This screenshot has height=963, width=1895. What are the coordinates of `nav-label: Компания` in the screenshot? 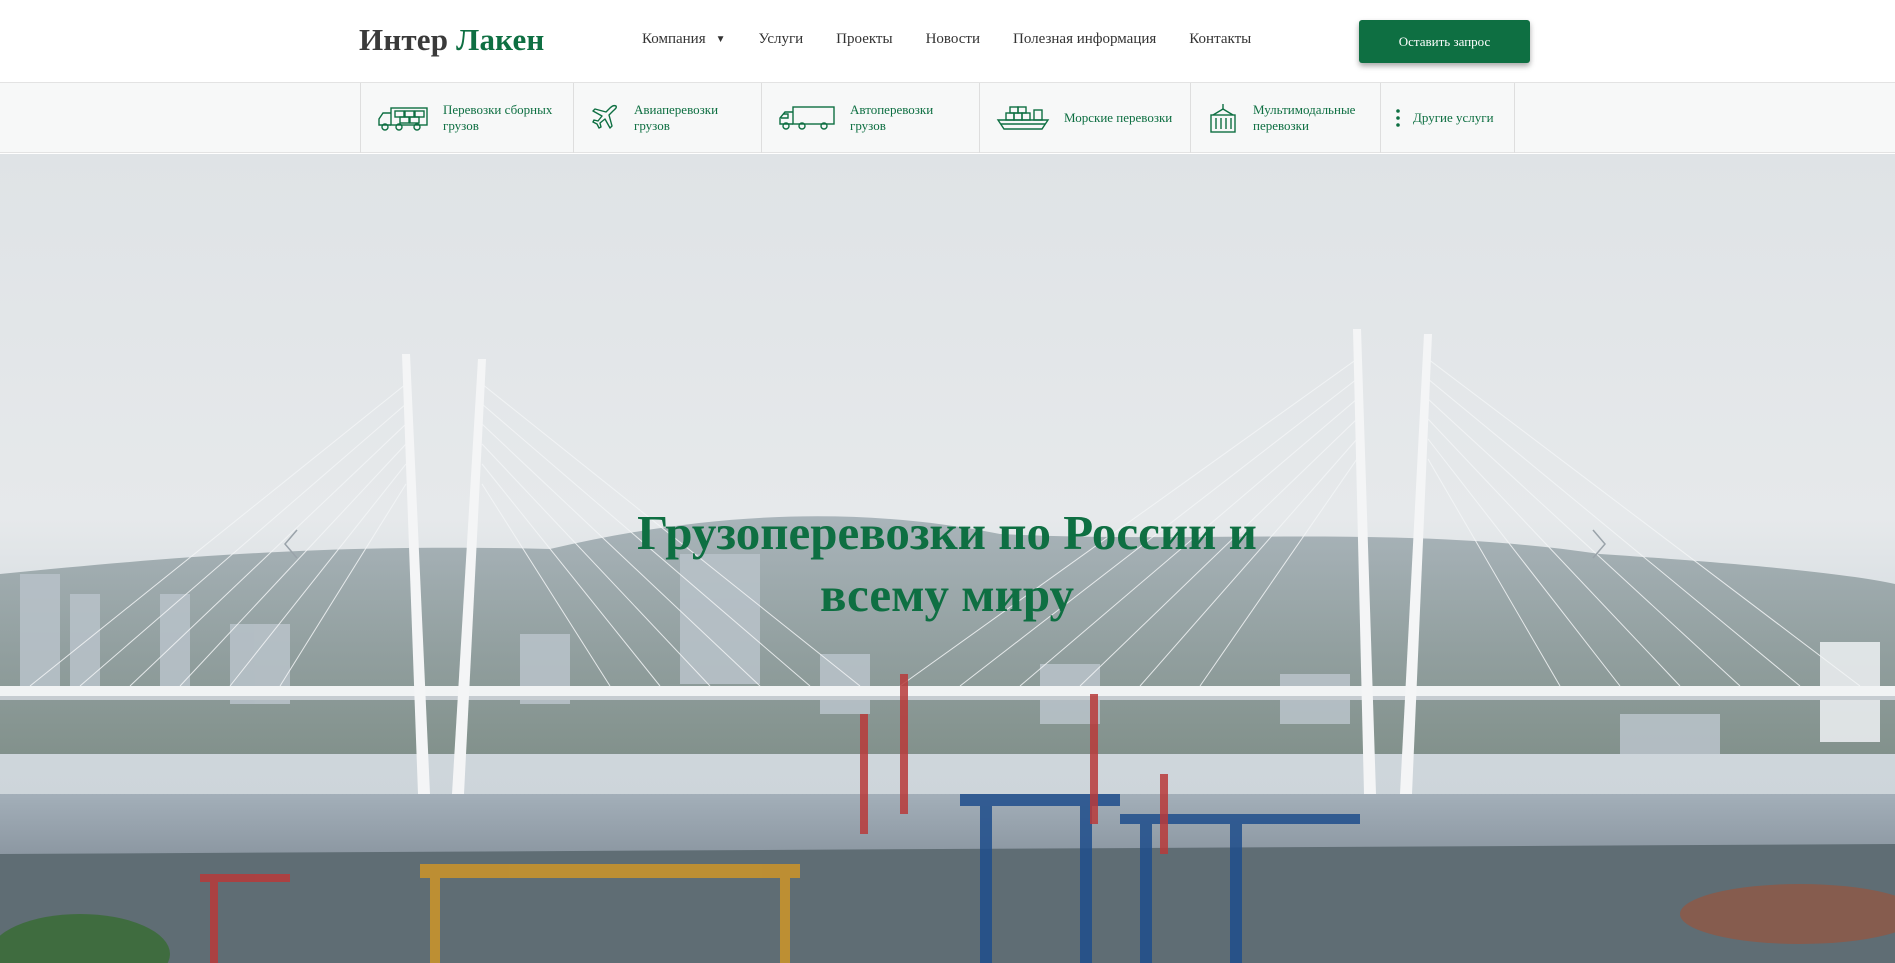 It's located at (674, 39).